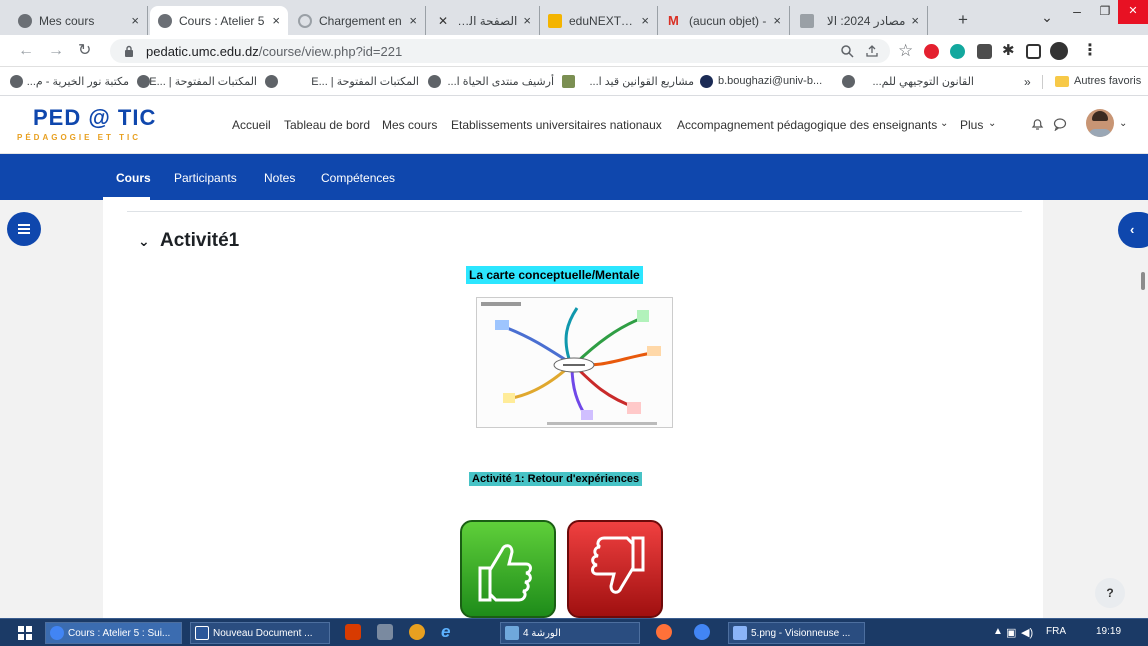 The image size is (1148, 646). I want to click on media-app-icon, so click(417, 632).